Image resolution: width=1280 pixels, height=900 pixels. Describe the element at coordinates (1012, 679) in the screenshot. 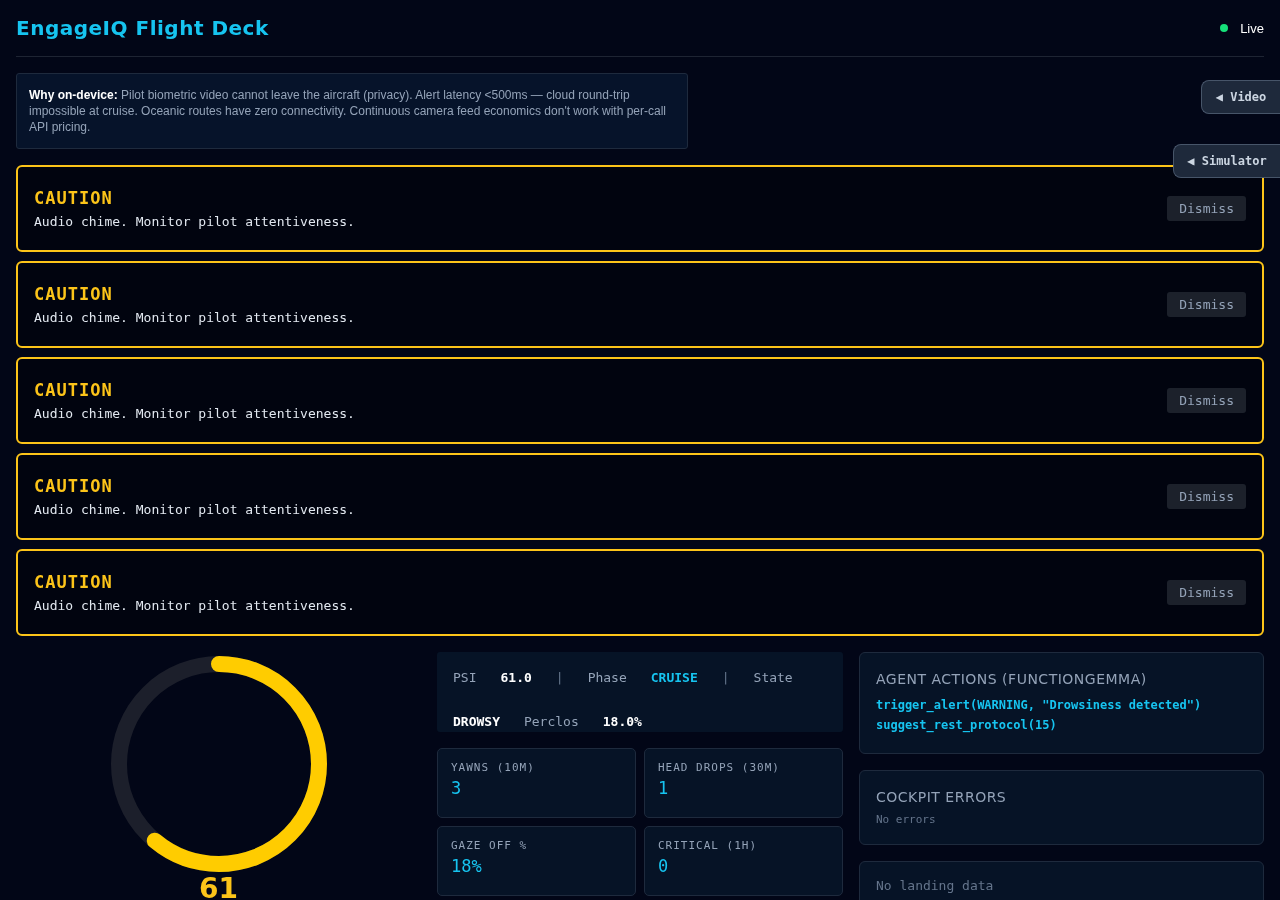

I see `panel-title: AGENT ACTIONS (FUNCTIONGEMMA)` at that location.